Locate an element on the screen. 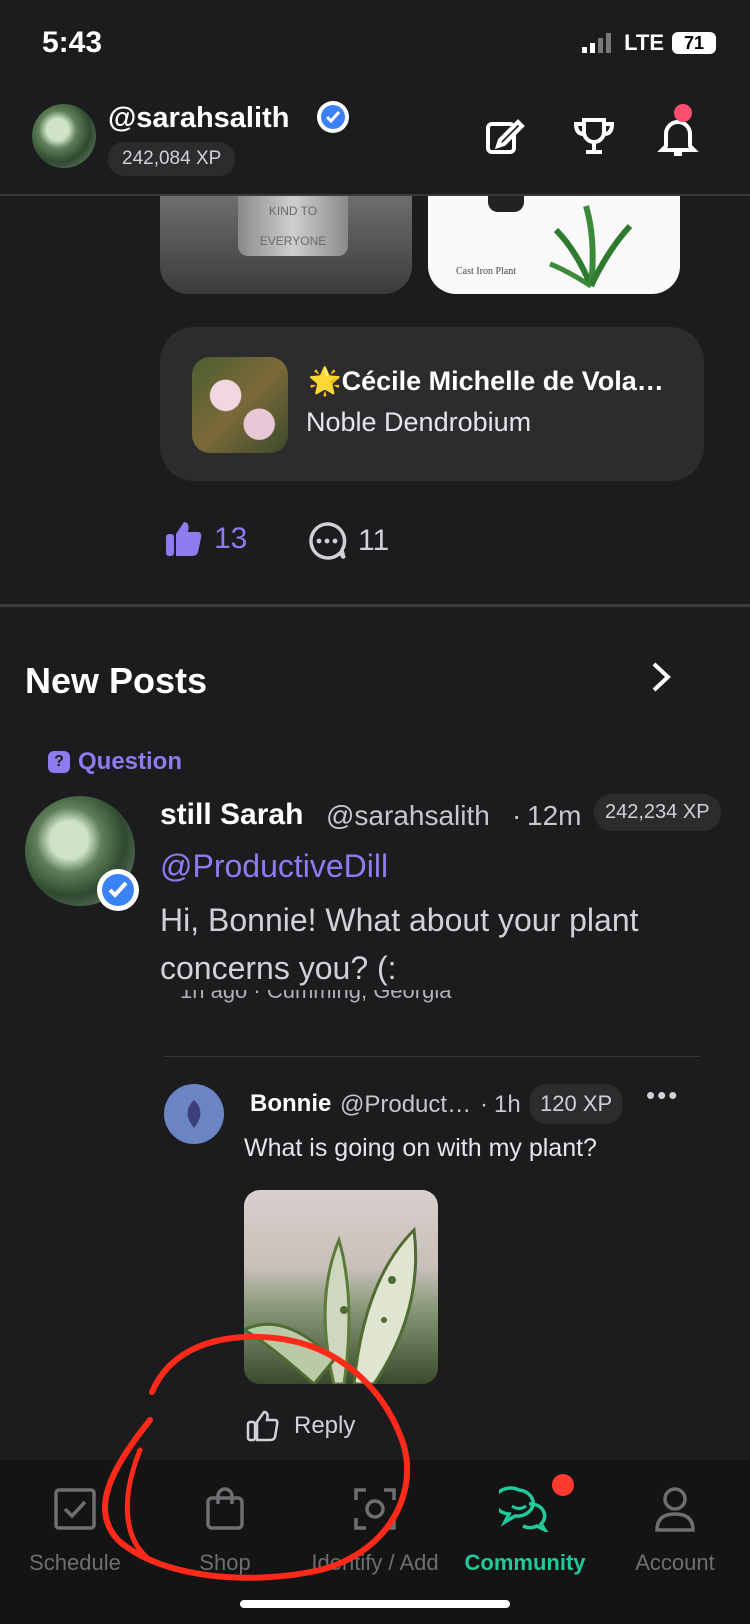 This screenshot has width=750, height=1624. tab-label: Shop is located at coordinates (225, 1562).